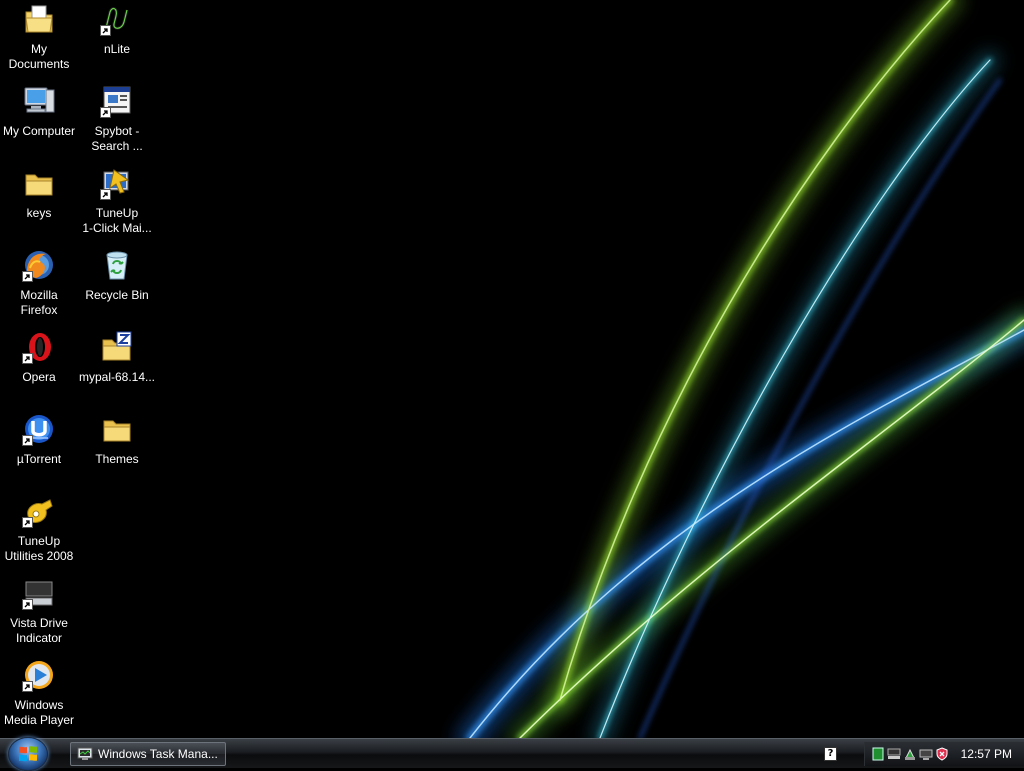 The height and width of the screenshot is (771, 1024). Describe the element at coordinates (39, 367) in the screenshot. I see `desktop-icon-opera: Opera` at that location.